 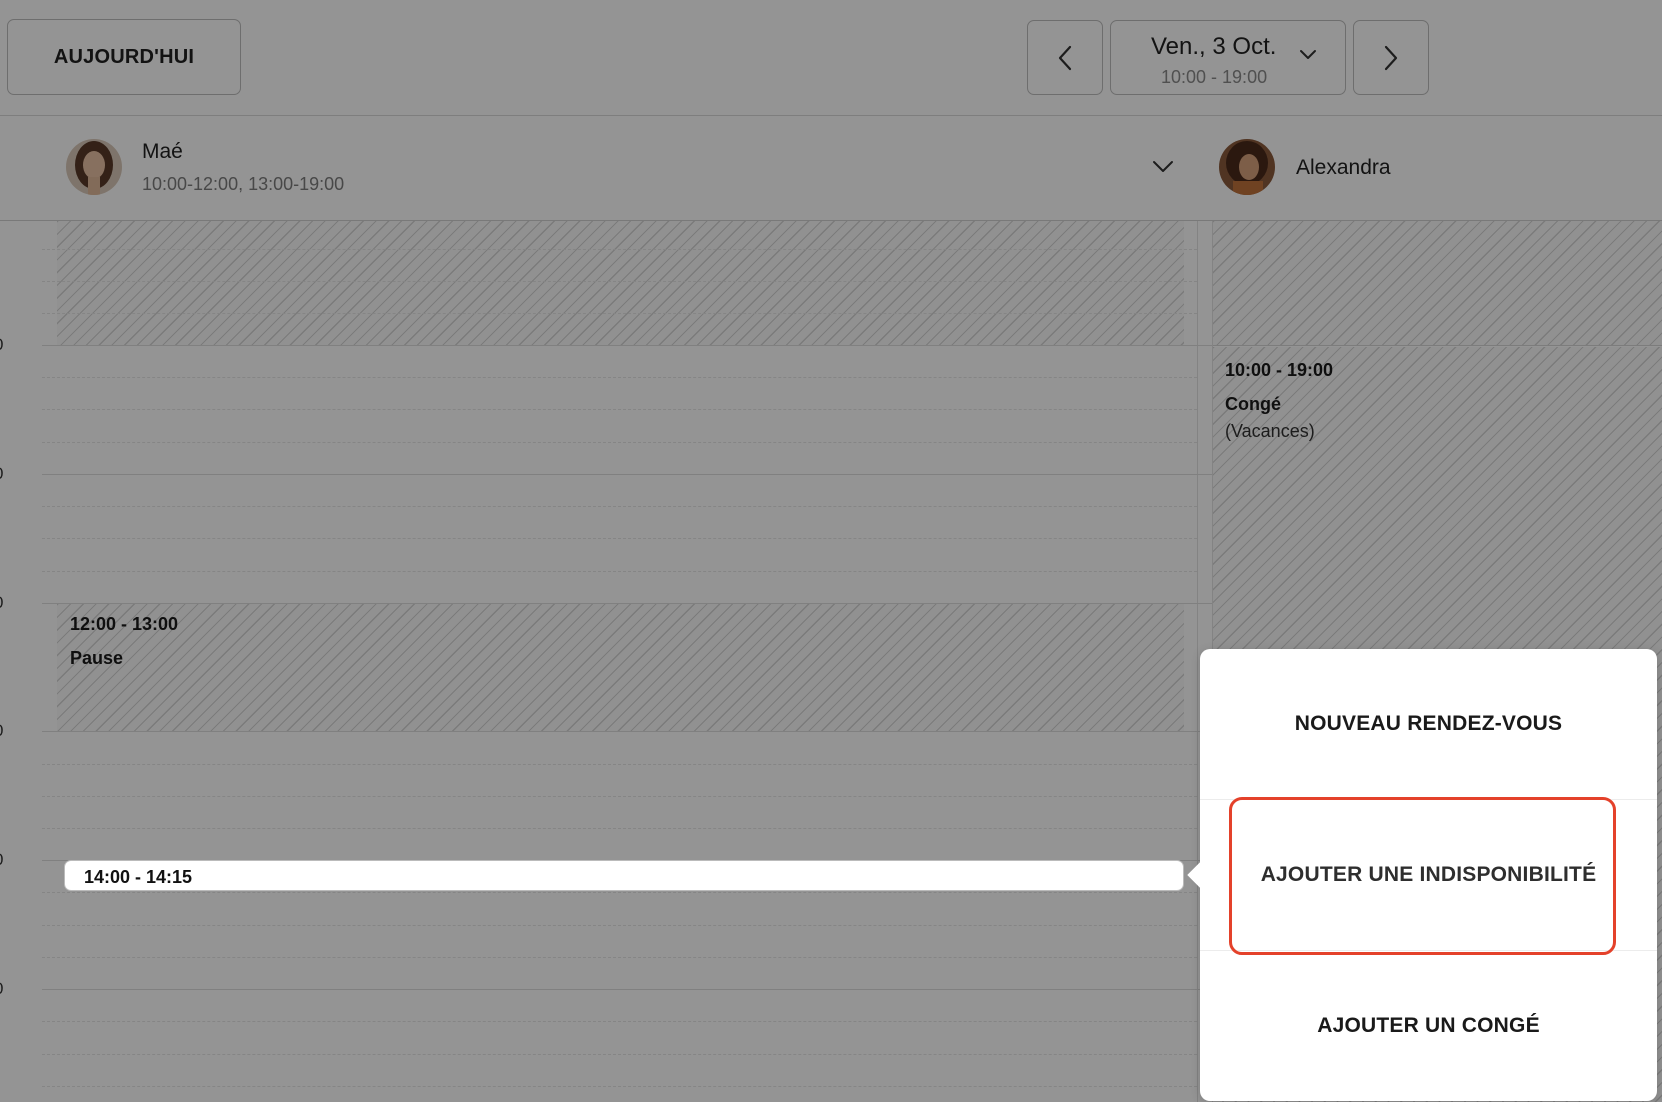 I want to click on selected-time-slot: 14:00 - 14:15, so click(x=624, y=875).